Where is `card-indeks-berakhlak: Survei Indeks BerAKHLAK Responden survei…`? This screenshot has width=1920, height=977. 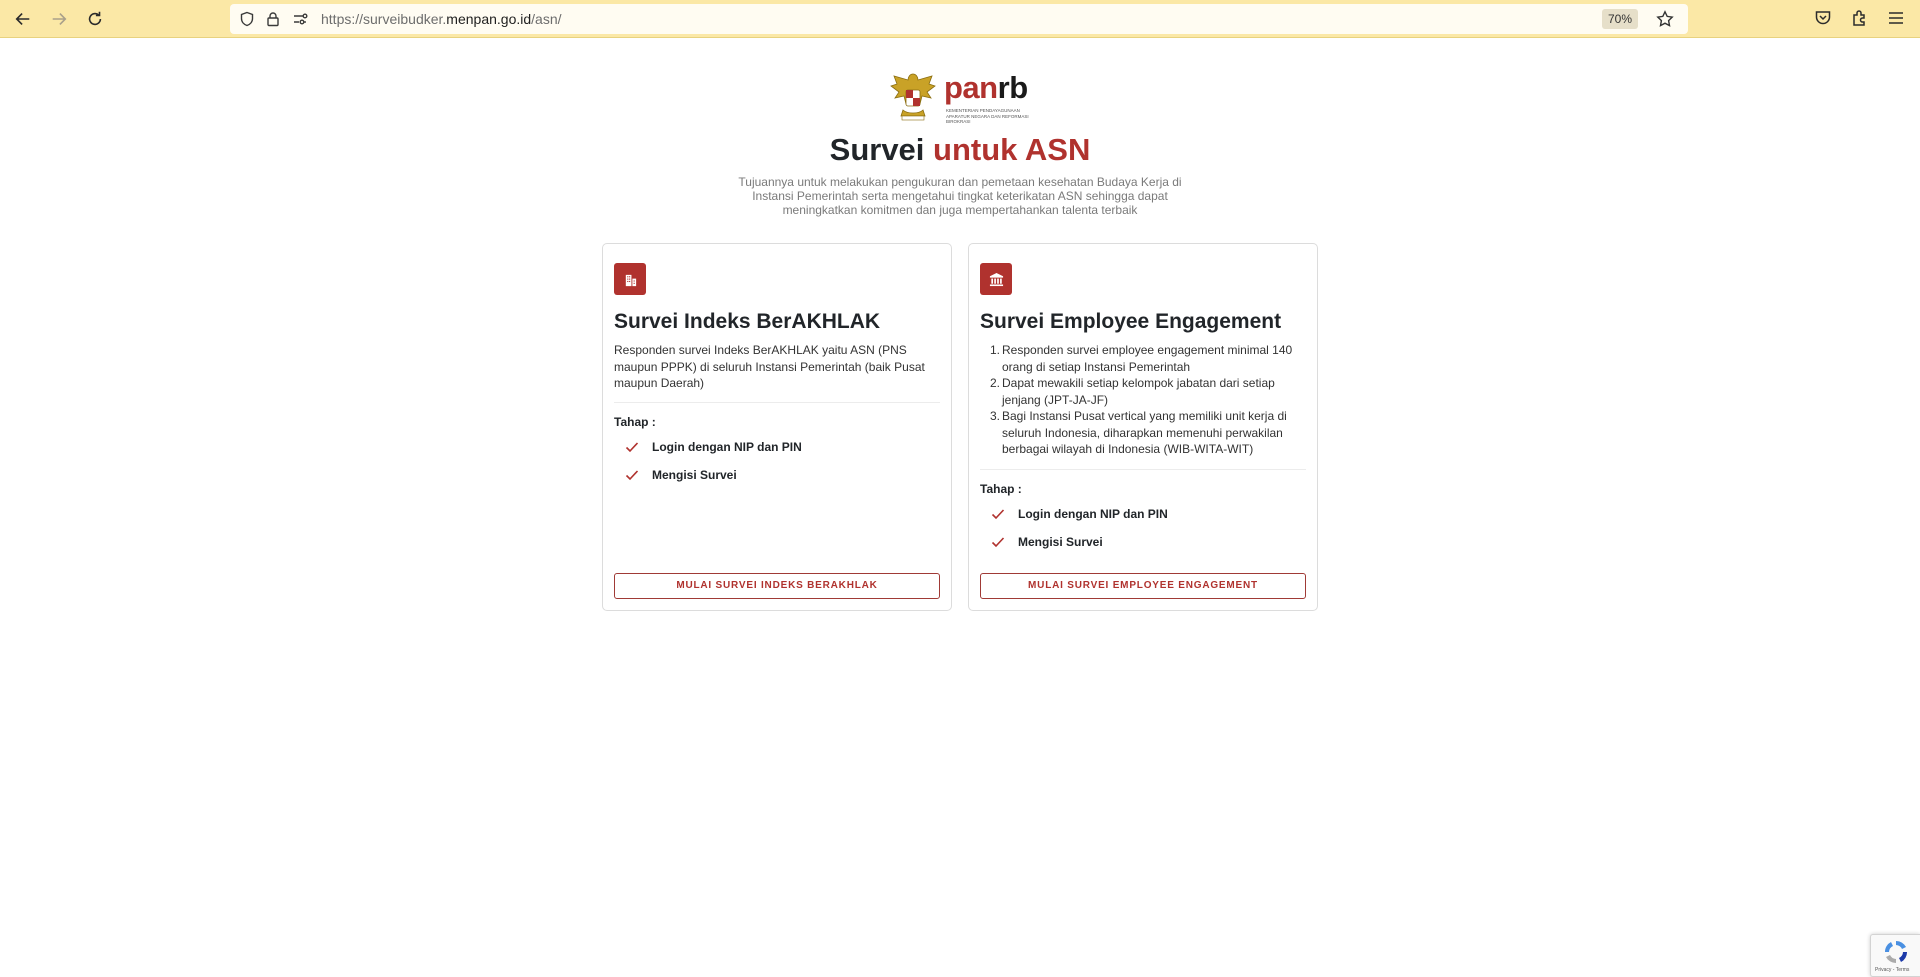 card-indeks-berakhlak: Survei Indeks BerAKHLAK Responden survei… is located at coordinates (777, 427).